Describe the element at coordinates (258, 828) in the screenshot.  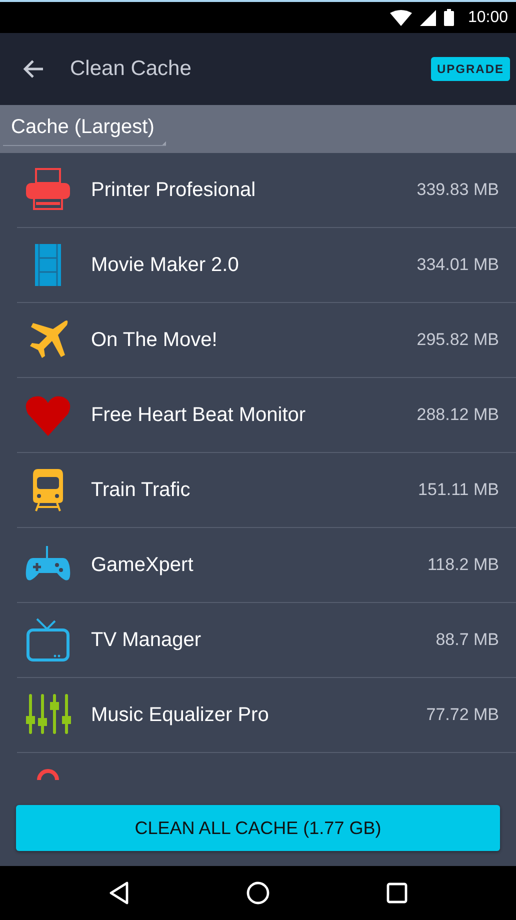
I see `clean-all-cache-button: CLEAN ALL CACHE (1.77 GB)` at that location.